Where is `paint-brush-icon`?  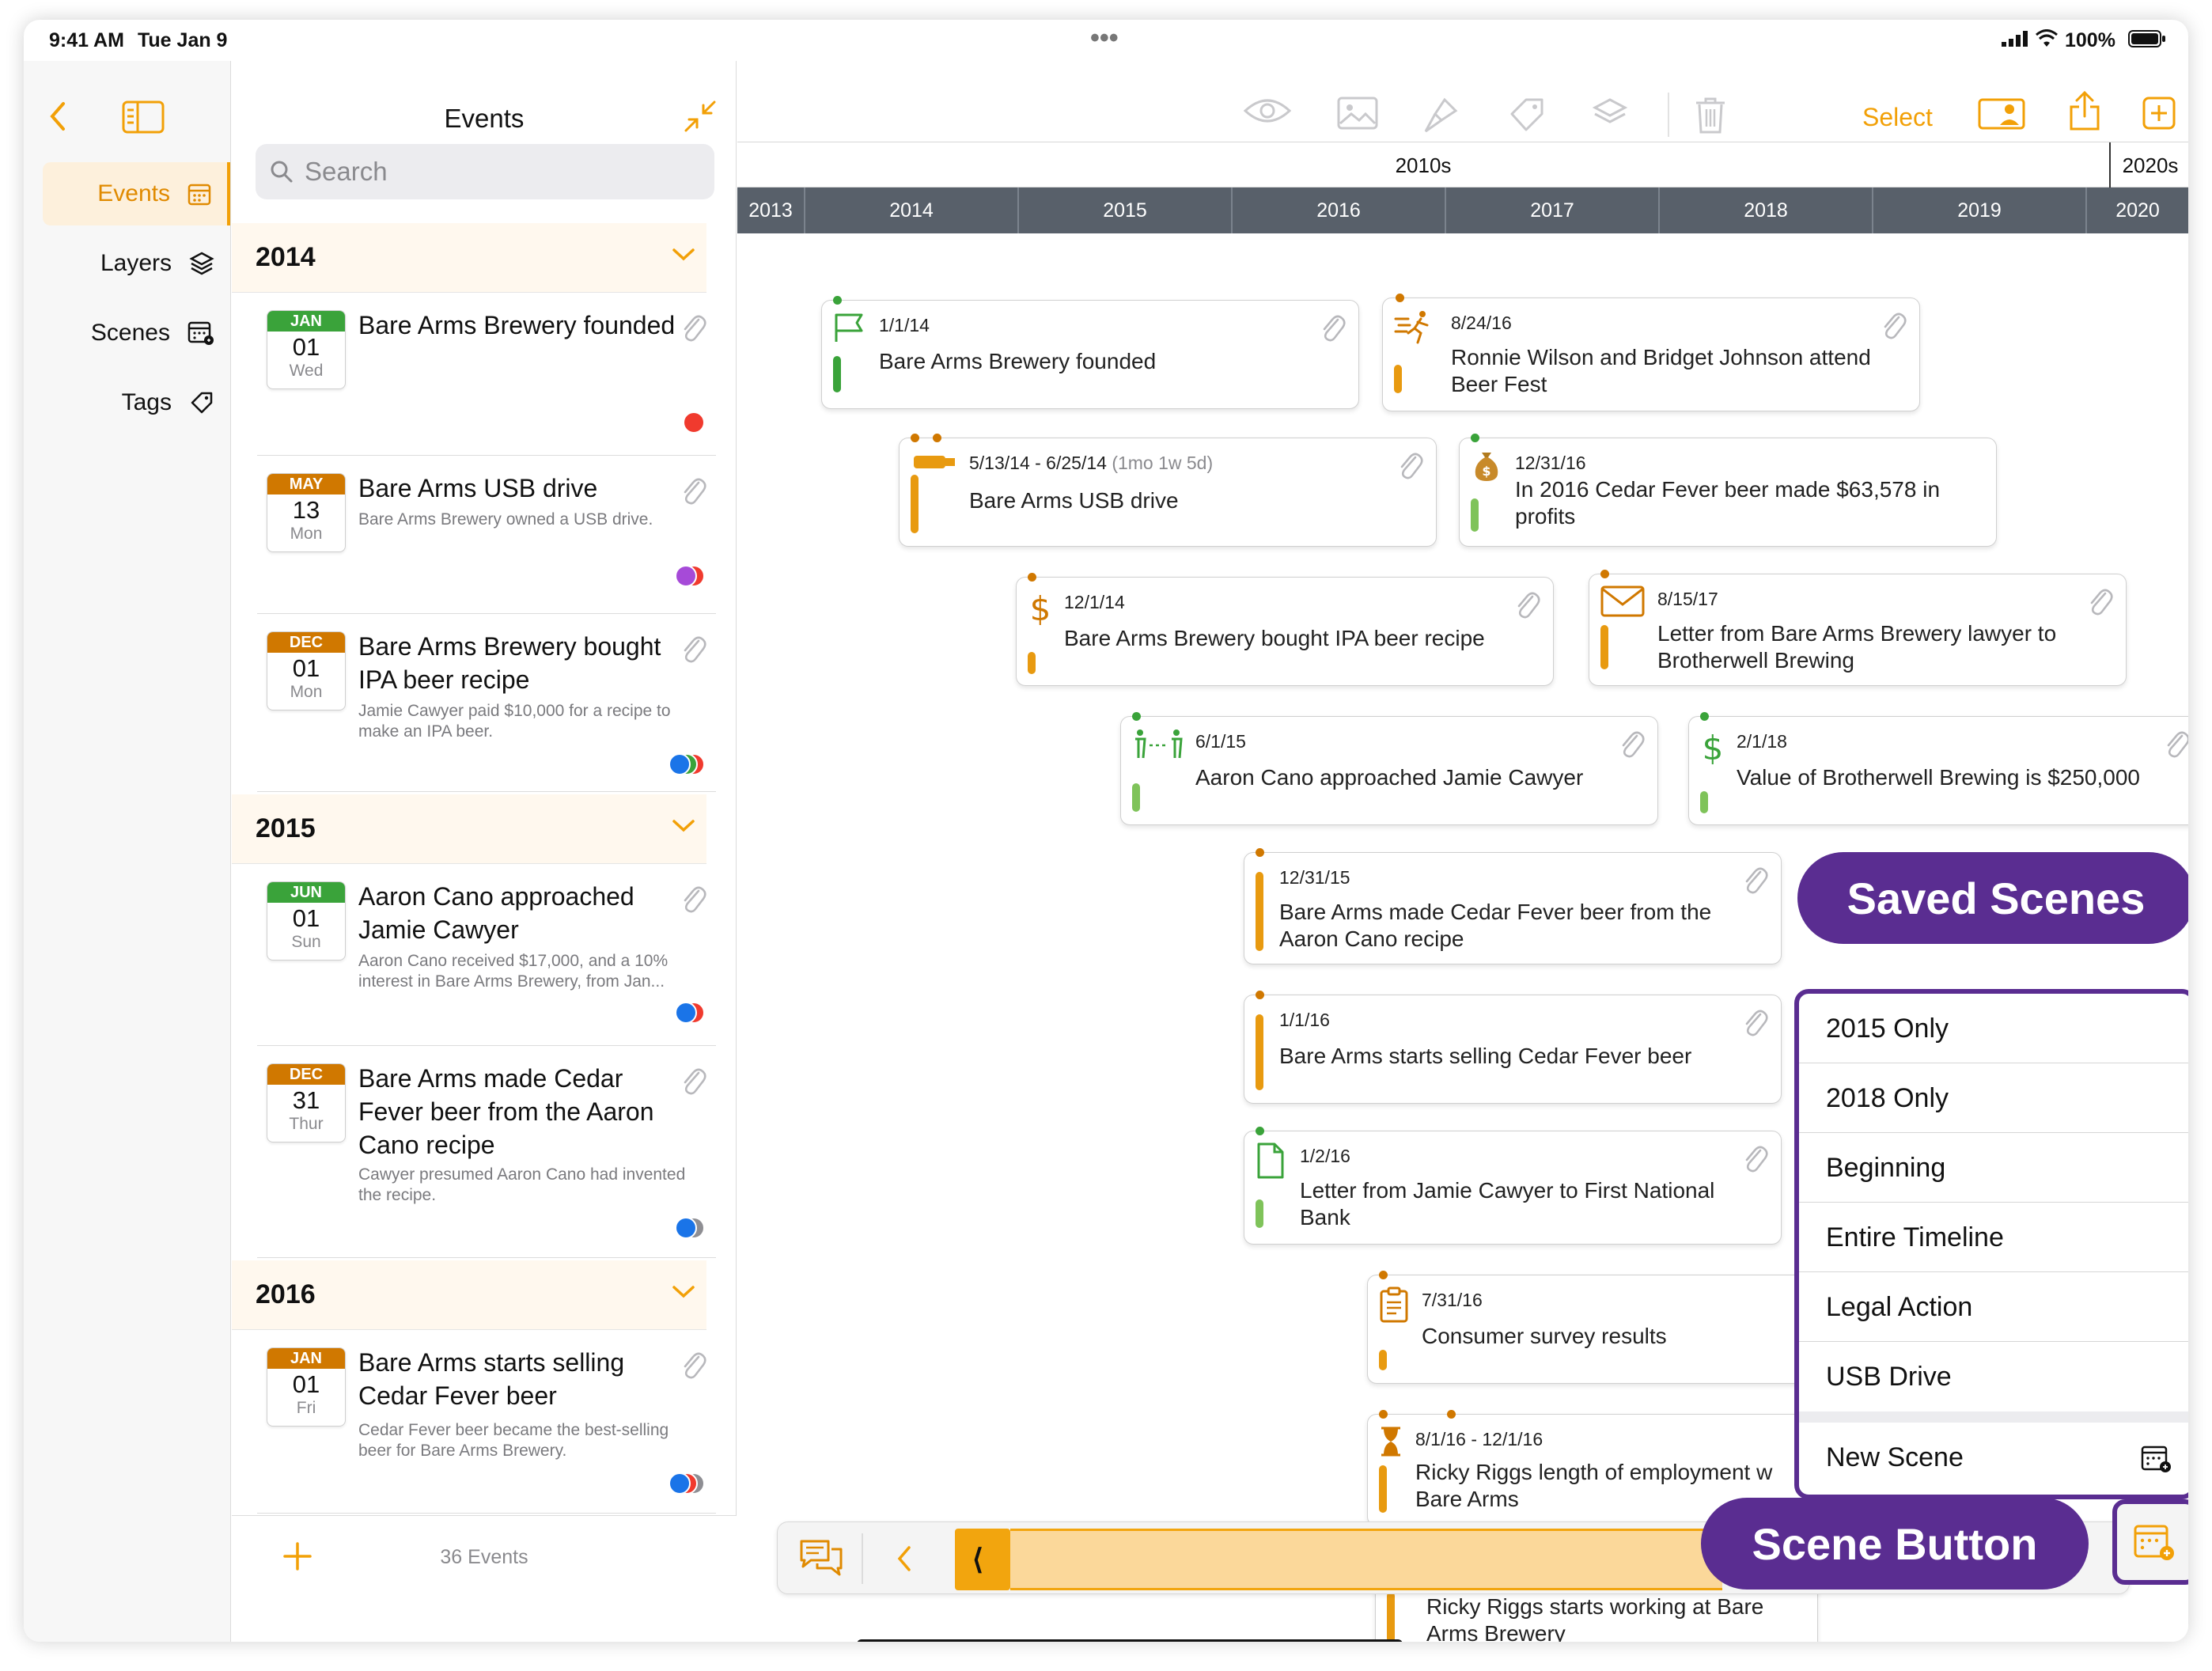 paint-brush-icon is located at coordinates (1441, 116).